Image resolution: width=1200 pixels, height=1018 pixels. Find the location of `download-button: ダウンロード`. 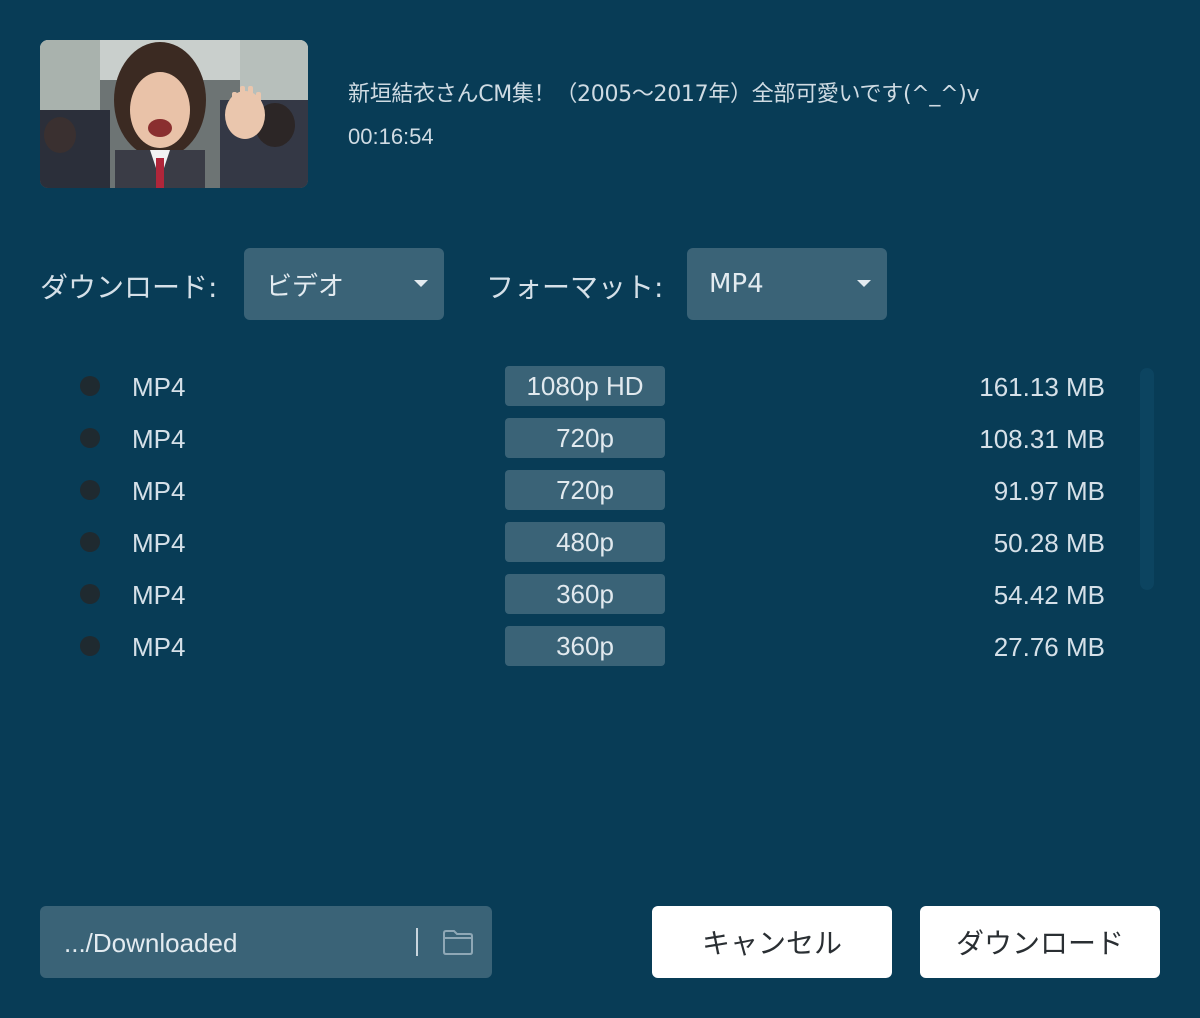

download-button: ダウンロード is located at coordinates (1040, 942).